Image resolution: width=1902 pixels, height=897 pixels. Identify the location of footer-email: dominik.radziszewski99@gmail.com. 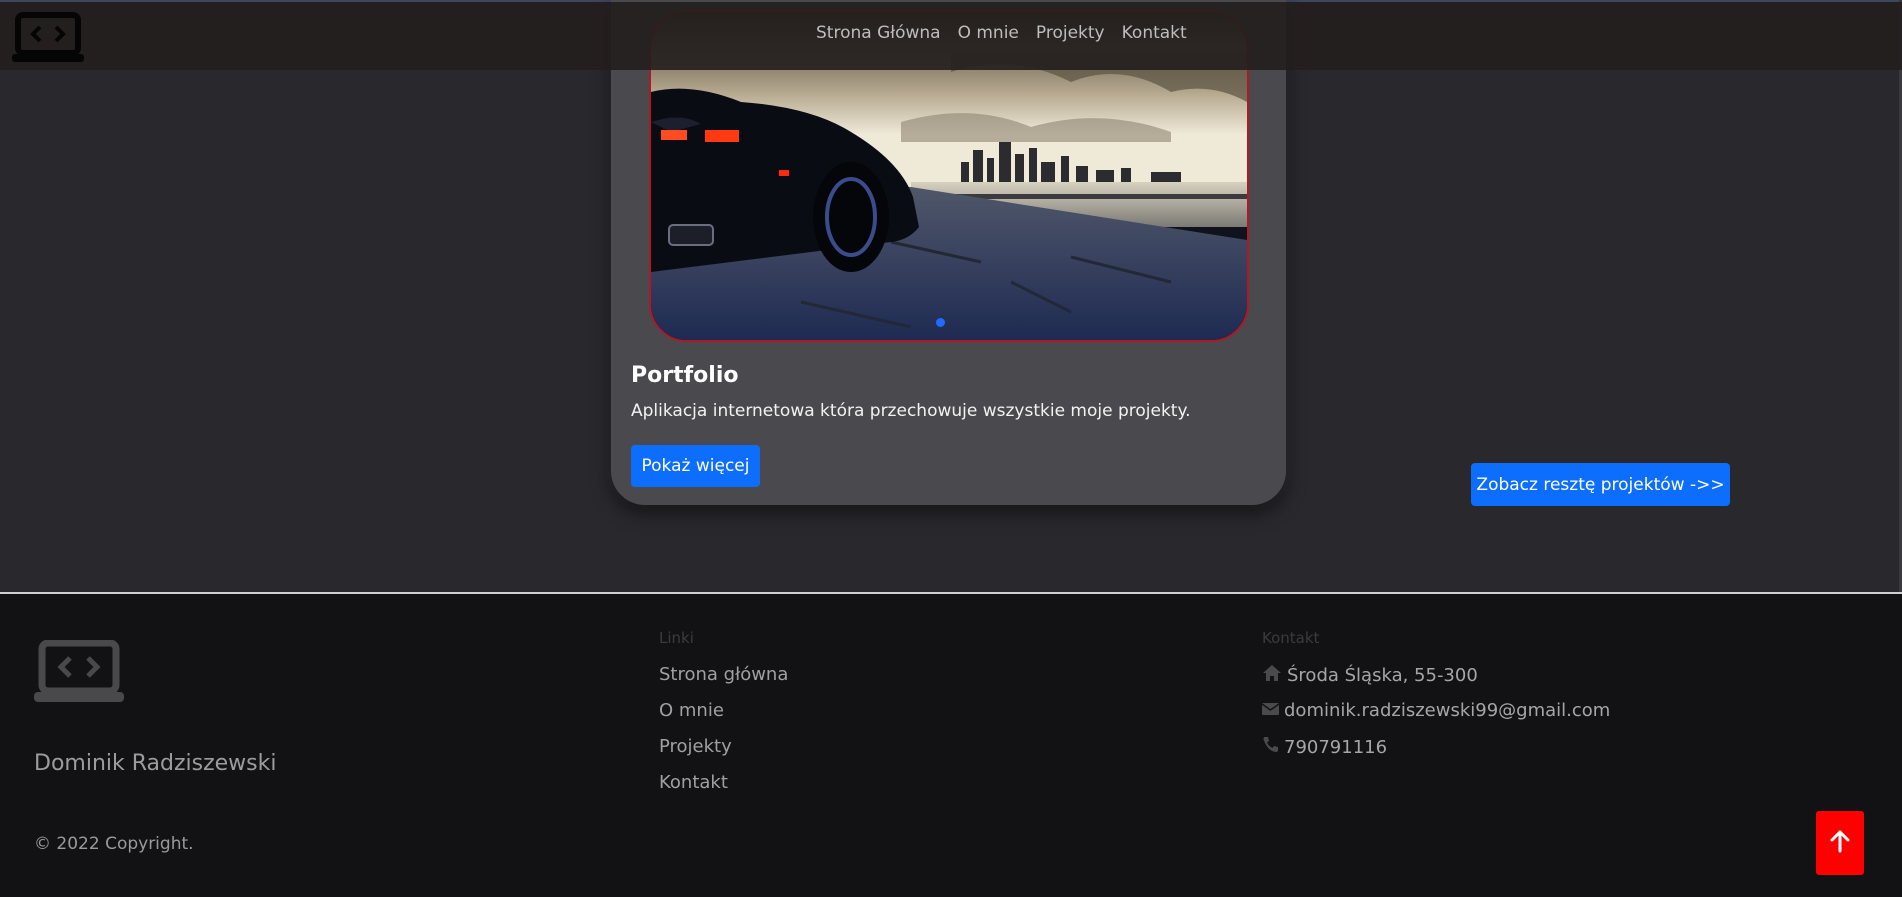
(1436, 710).